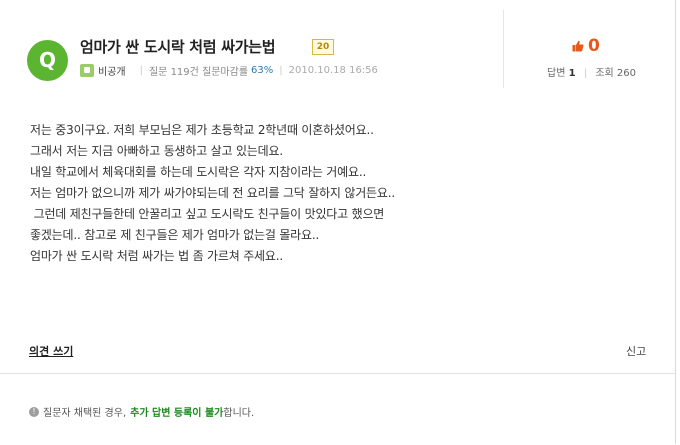 This screenshot has height=445, width=680. What do you see at coordinates (85, 413) in the screenshot?
I see `notice-prefix: 질문자 채택된 경우,` at bounding box center [85, 413].